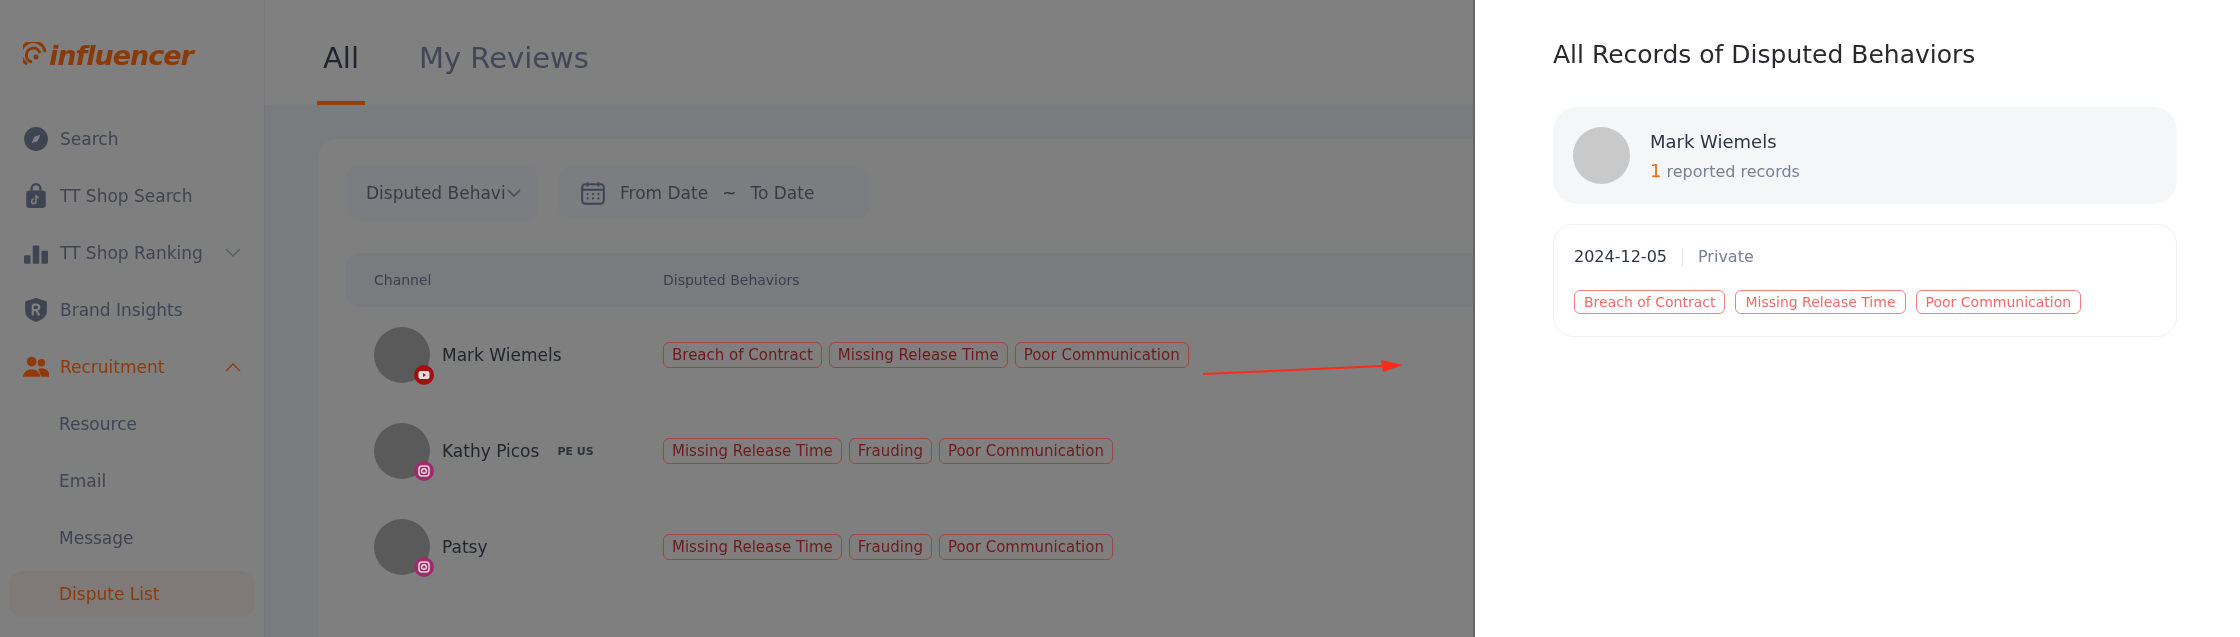 The height and width of the screenshot is (637, 2240). Describe the element at coordinates (731, 280) in the screenshot. I see `column-header: Disputed Behaviors` at that location.